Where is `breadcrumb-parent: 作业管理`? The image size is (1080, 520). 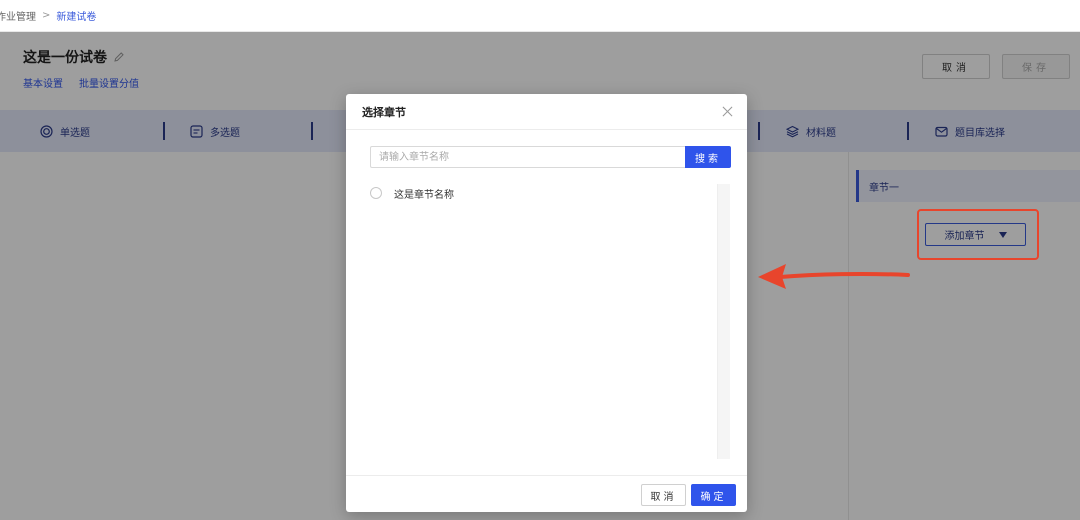
breadcrumb-parent: 作业管理 is located at coordinates (18, 15).